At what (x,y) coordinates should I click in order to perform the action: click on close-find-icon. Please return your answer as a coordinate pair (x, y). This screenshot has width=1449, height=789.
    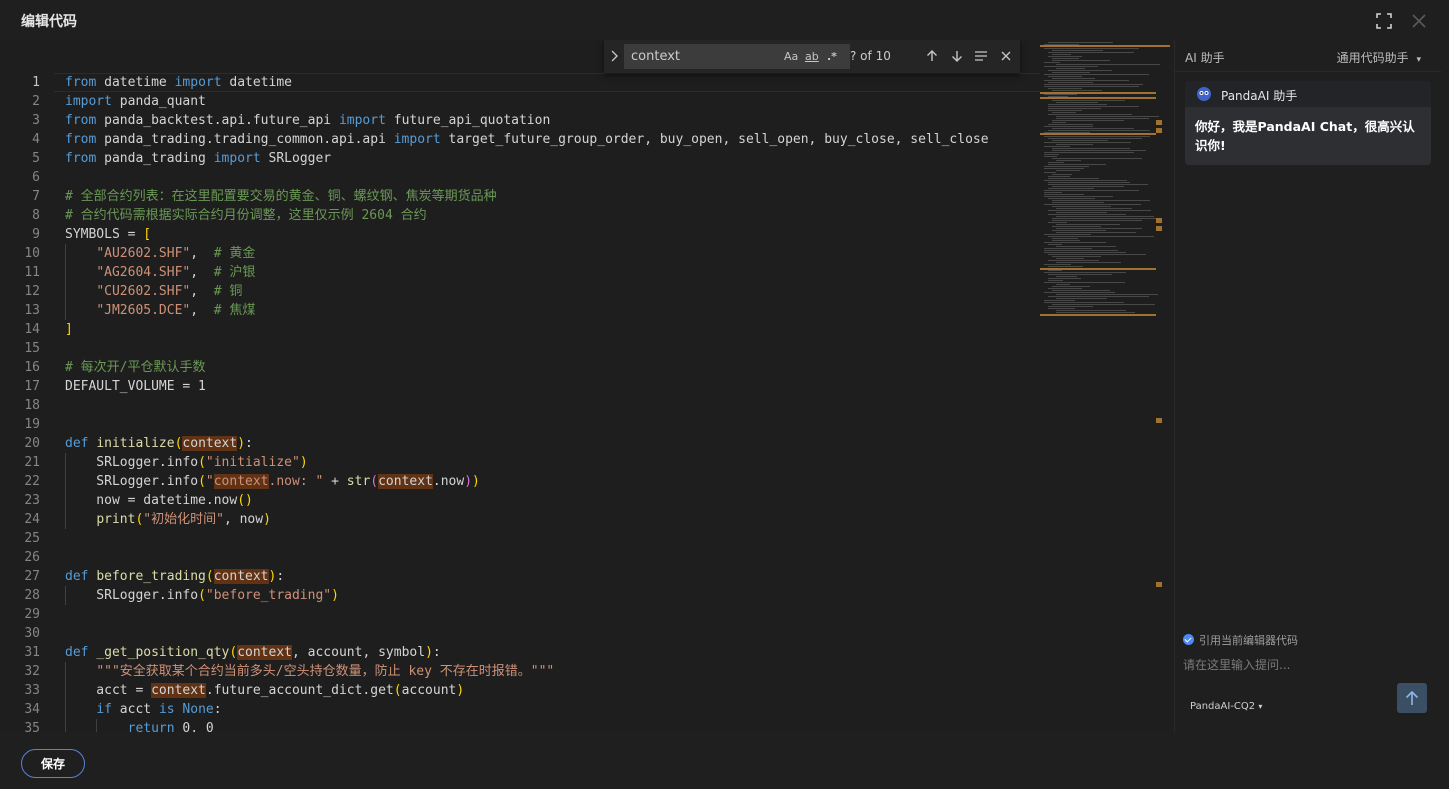
    Looking at the image, I should click on (1006, 56).